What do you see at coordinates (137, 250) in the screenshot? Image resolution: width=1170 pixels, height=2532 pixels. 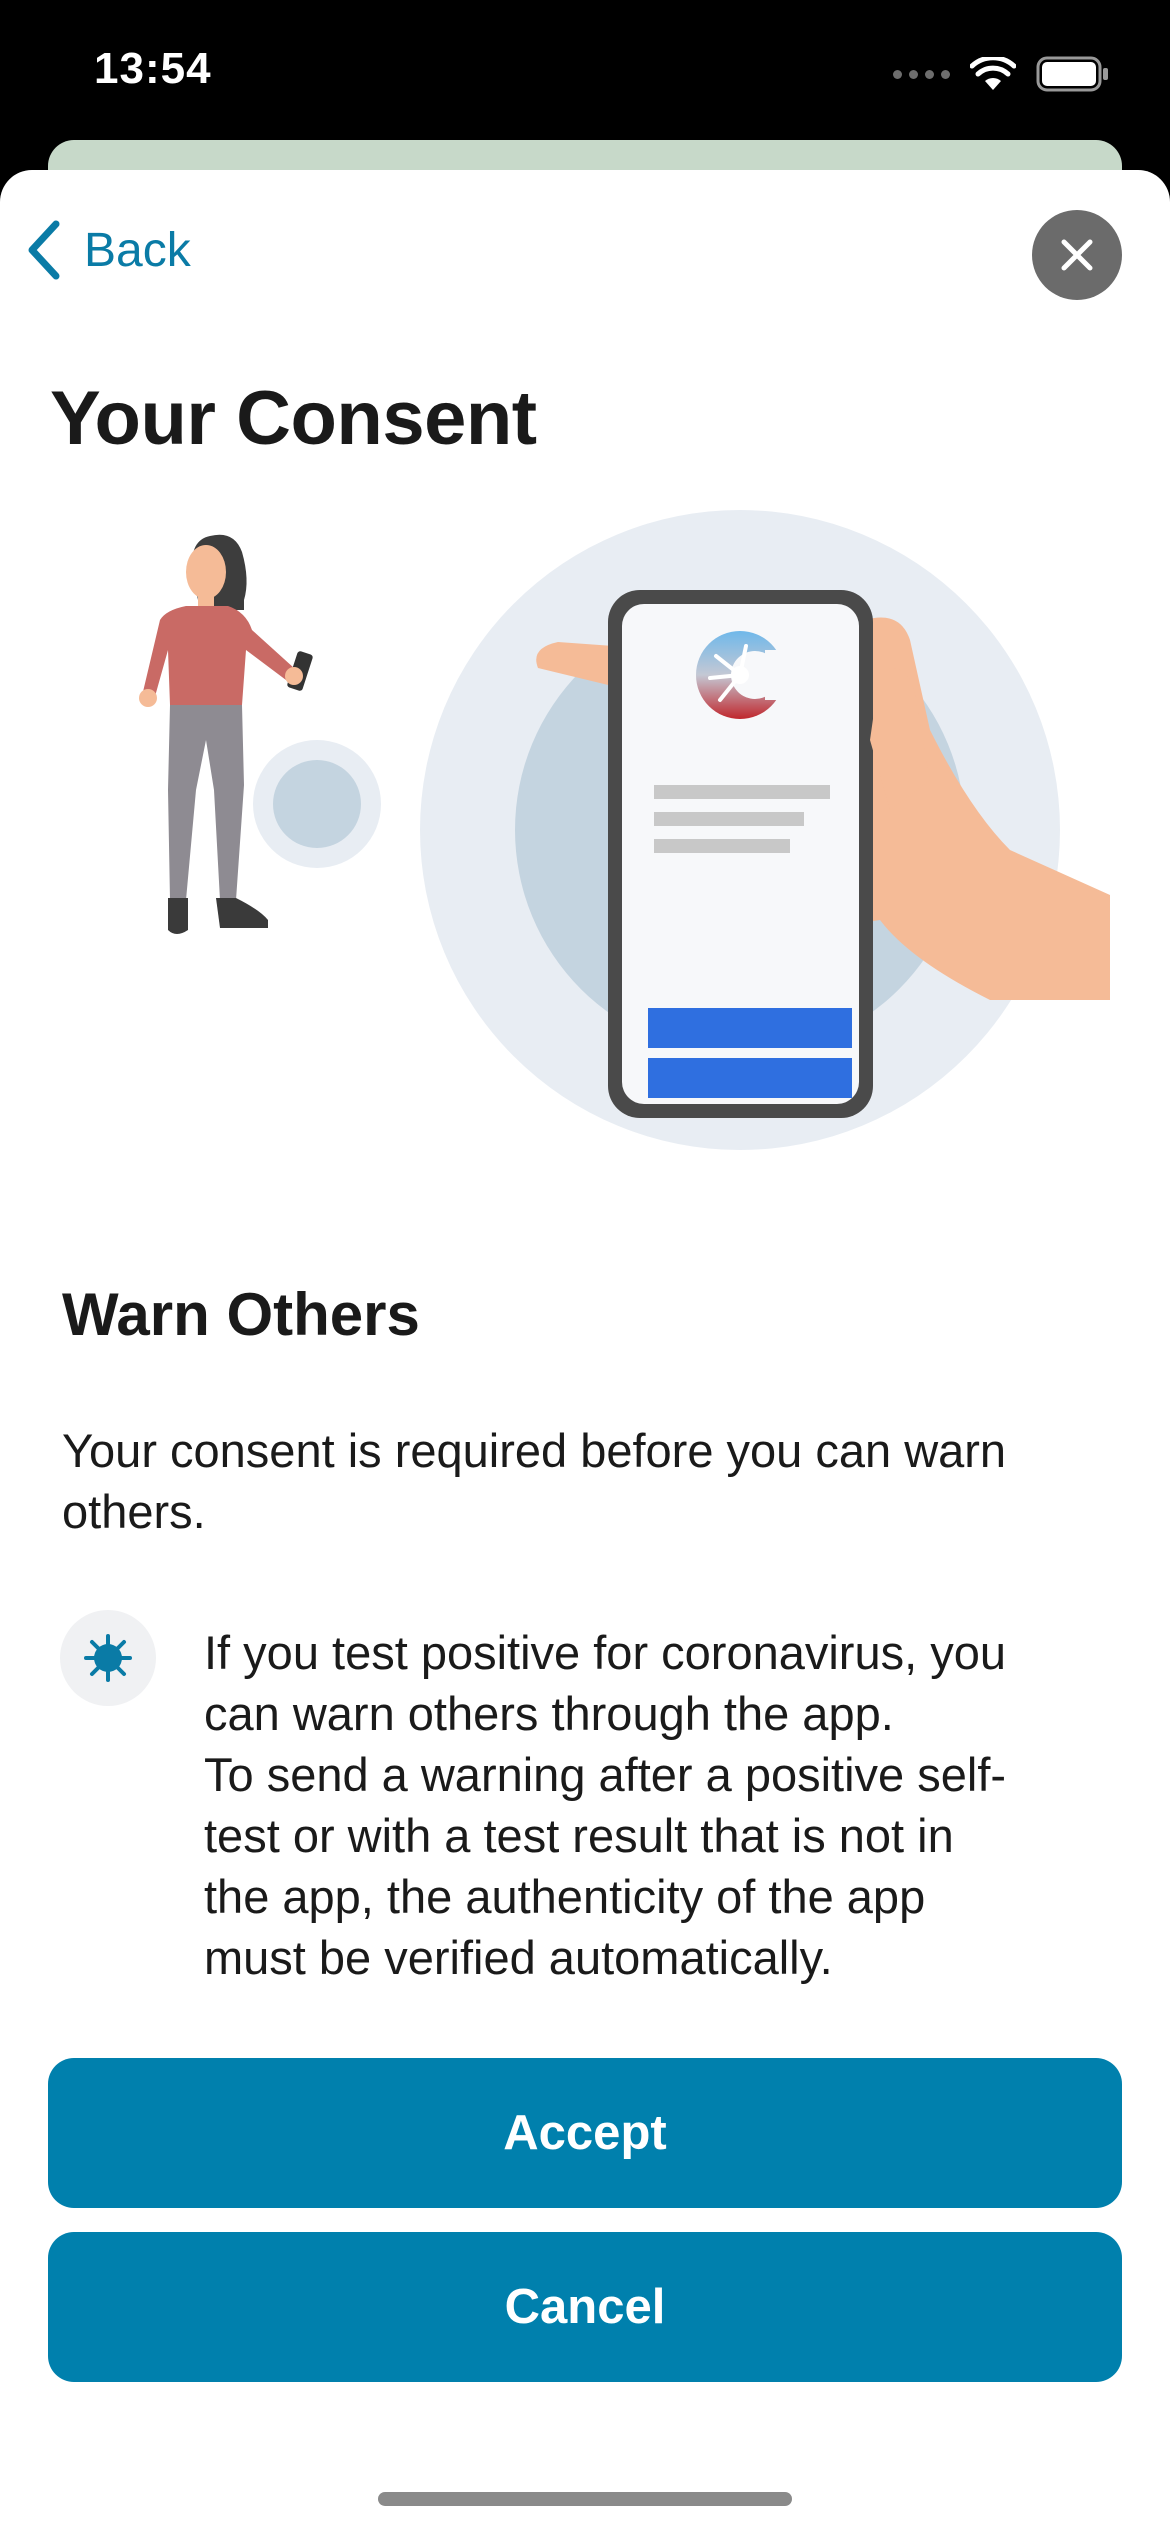 I see `back-label: Back` at bounding box center [137, 250].